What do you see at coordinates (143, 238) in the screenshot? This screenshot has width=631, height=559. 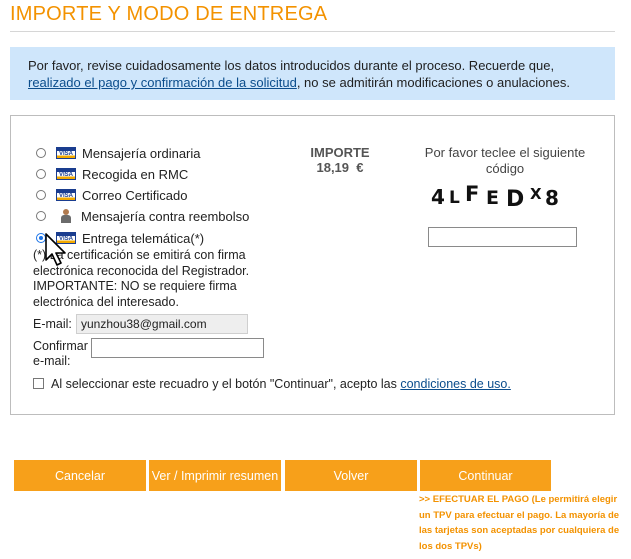 I see `option-label: Entrega telemática(*)` at bounding box center [143, 238].